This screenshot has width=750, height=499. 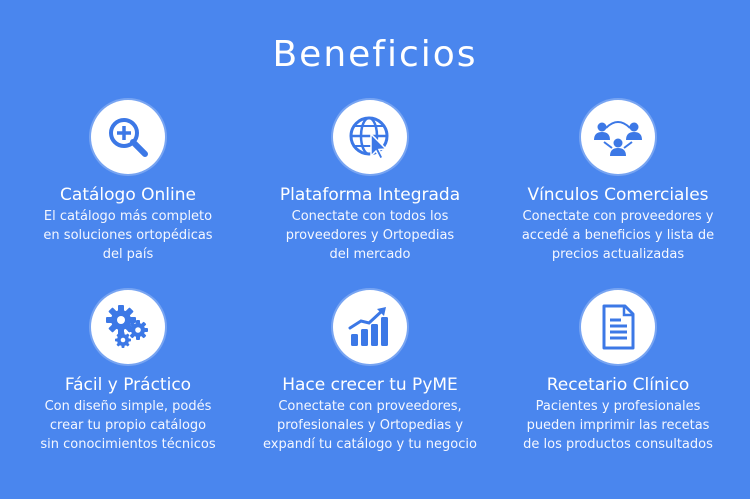 I want to click on gears-icon, so click(x=128, y=327).